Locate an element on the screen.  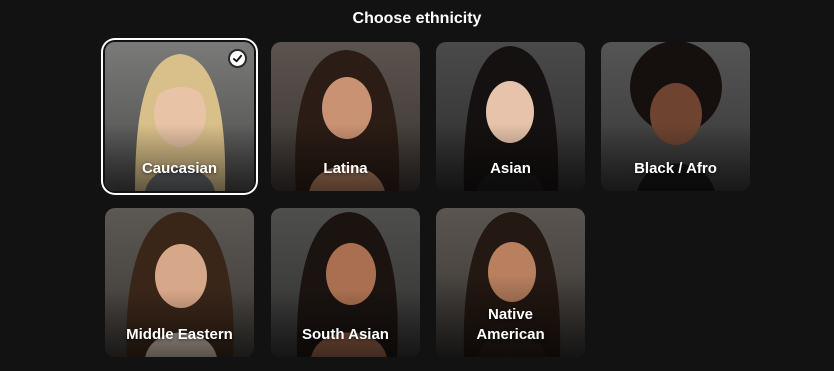
option-label: Black / Afro is located at coordinates (675, 168).